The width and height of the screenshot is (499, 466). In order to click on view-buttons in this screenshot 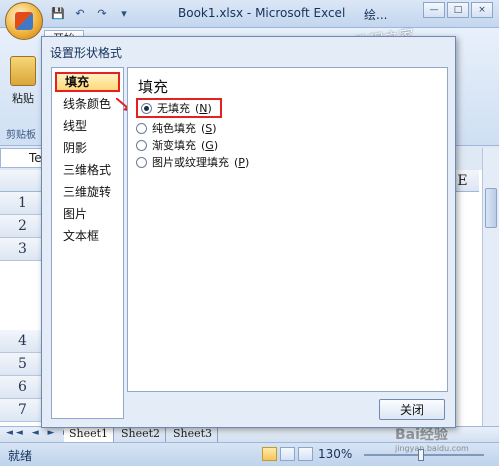, I will do `click(287, 454)`.